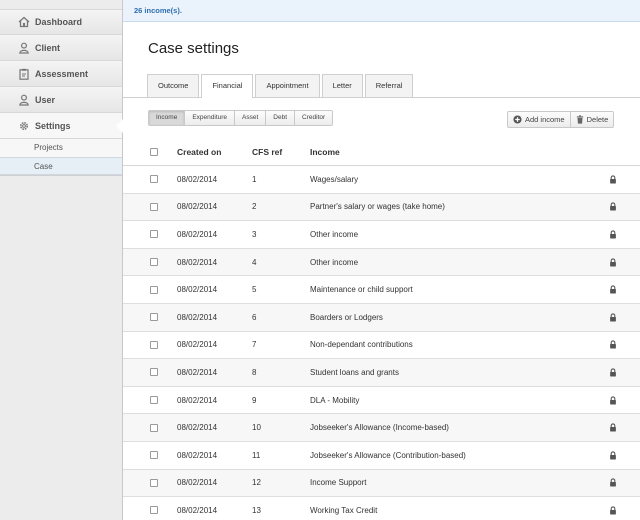  What do you see at coordinates (214, 152) in the screenshot?
I see `column-header-created-on: Created on` at bounding box center [214, 152].